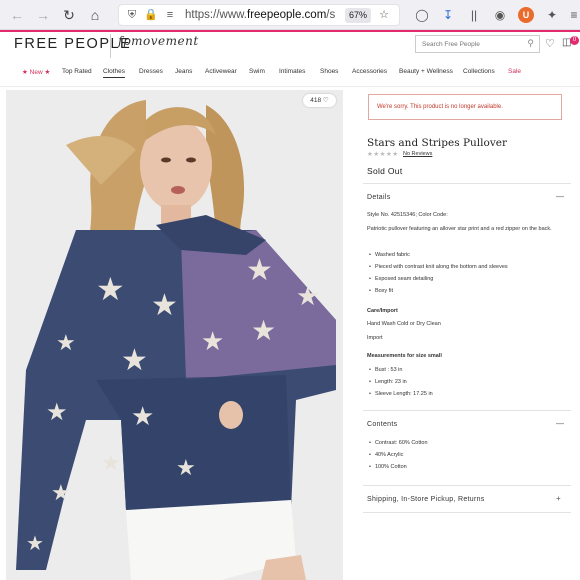 The image size is (580, 580). Describe the element at coordinates (379, 197) in the screenshot. I see `details-heading: Details` at that location.